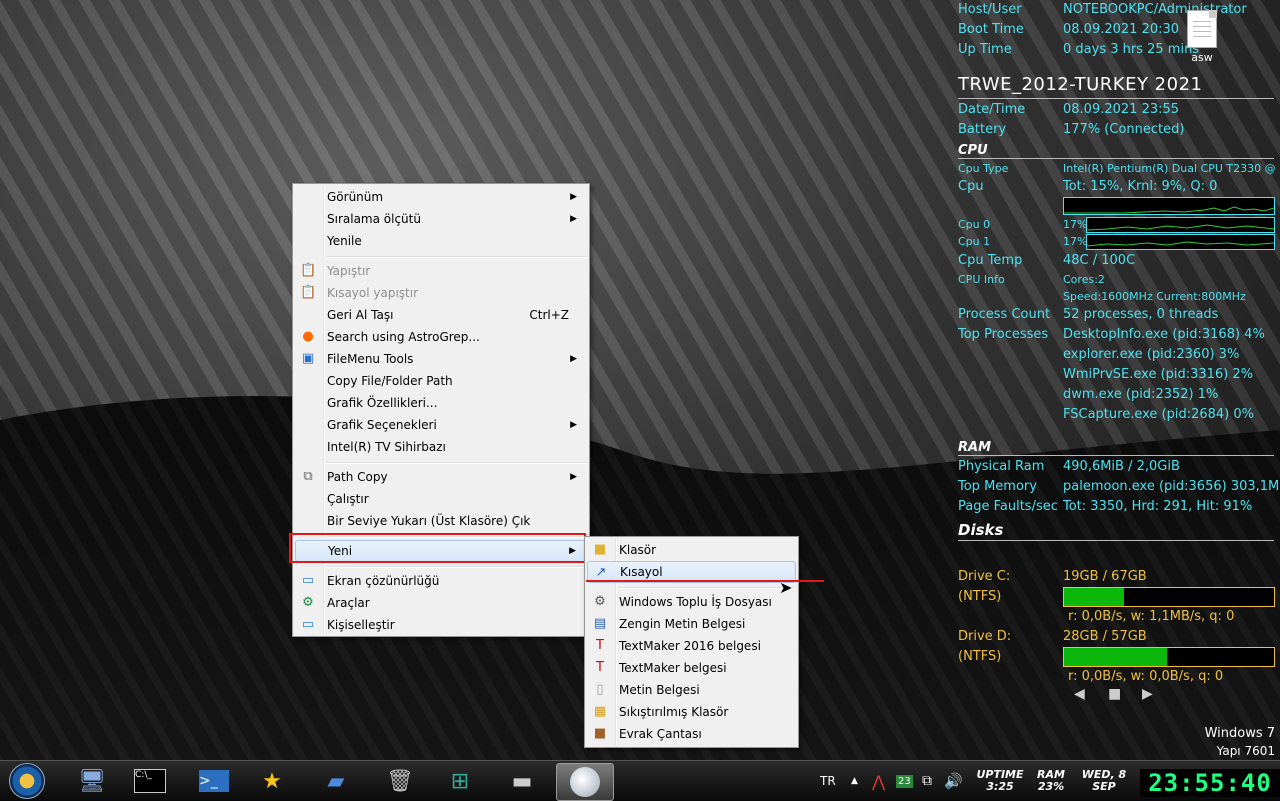 Image resolution: width=1280 pixels, height=801 pixels. Describe the element at coordinates (600, 733) in the screenshot. I see `briefcase-icon: ■` at that location.